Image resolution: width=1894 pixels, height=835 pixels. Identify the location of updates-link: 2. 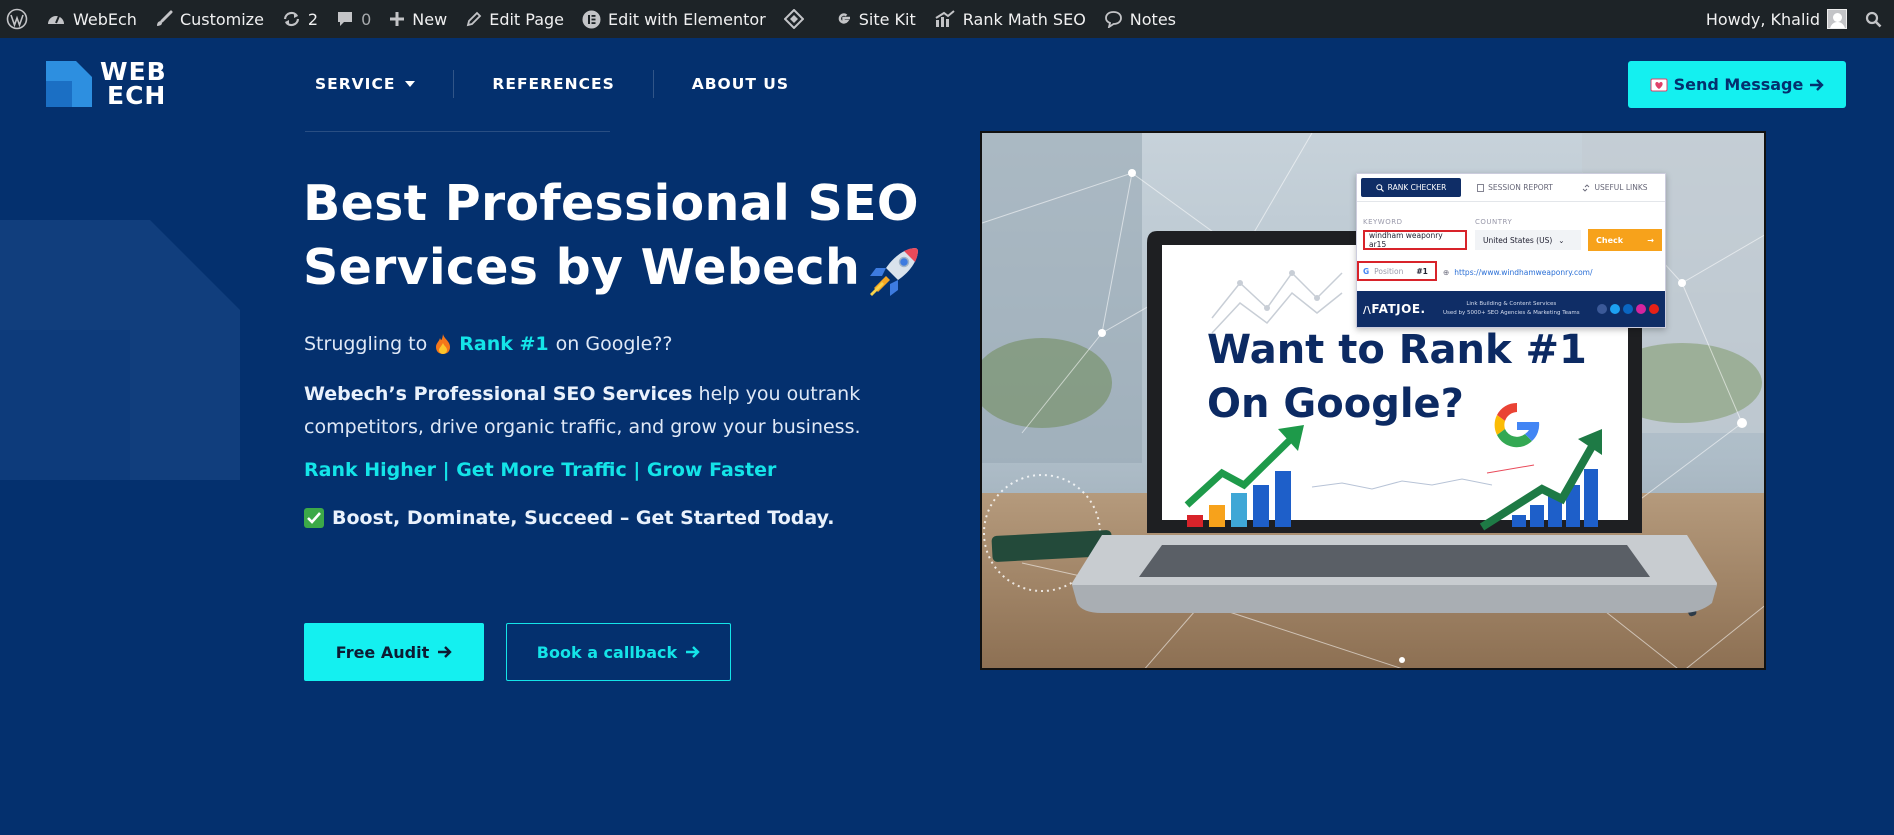
(300, 19).